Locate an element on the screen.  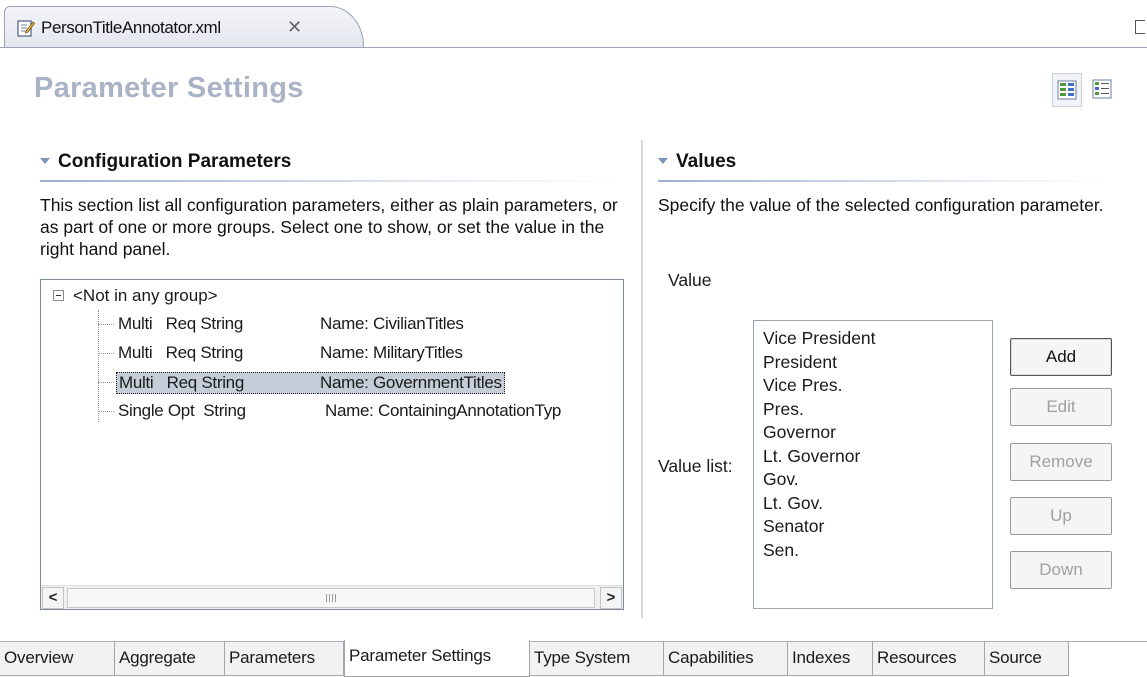
up-button: Up is located at coordinates (1061, 516).